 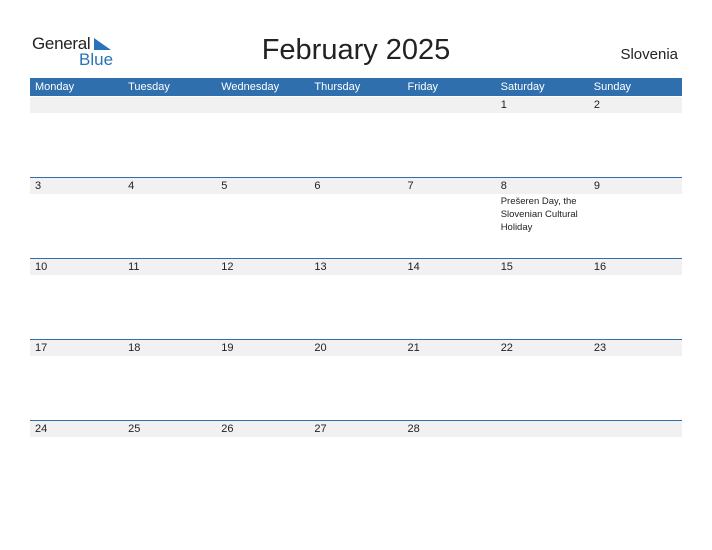 I want to click on day-number: 8, so click(x=503, y=186).